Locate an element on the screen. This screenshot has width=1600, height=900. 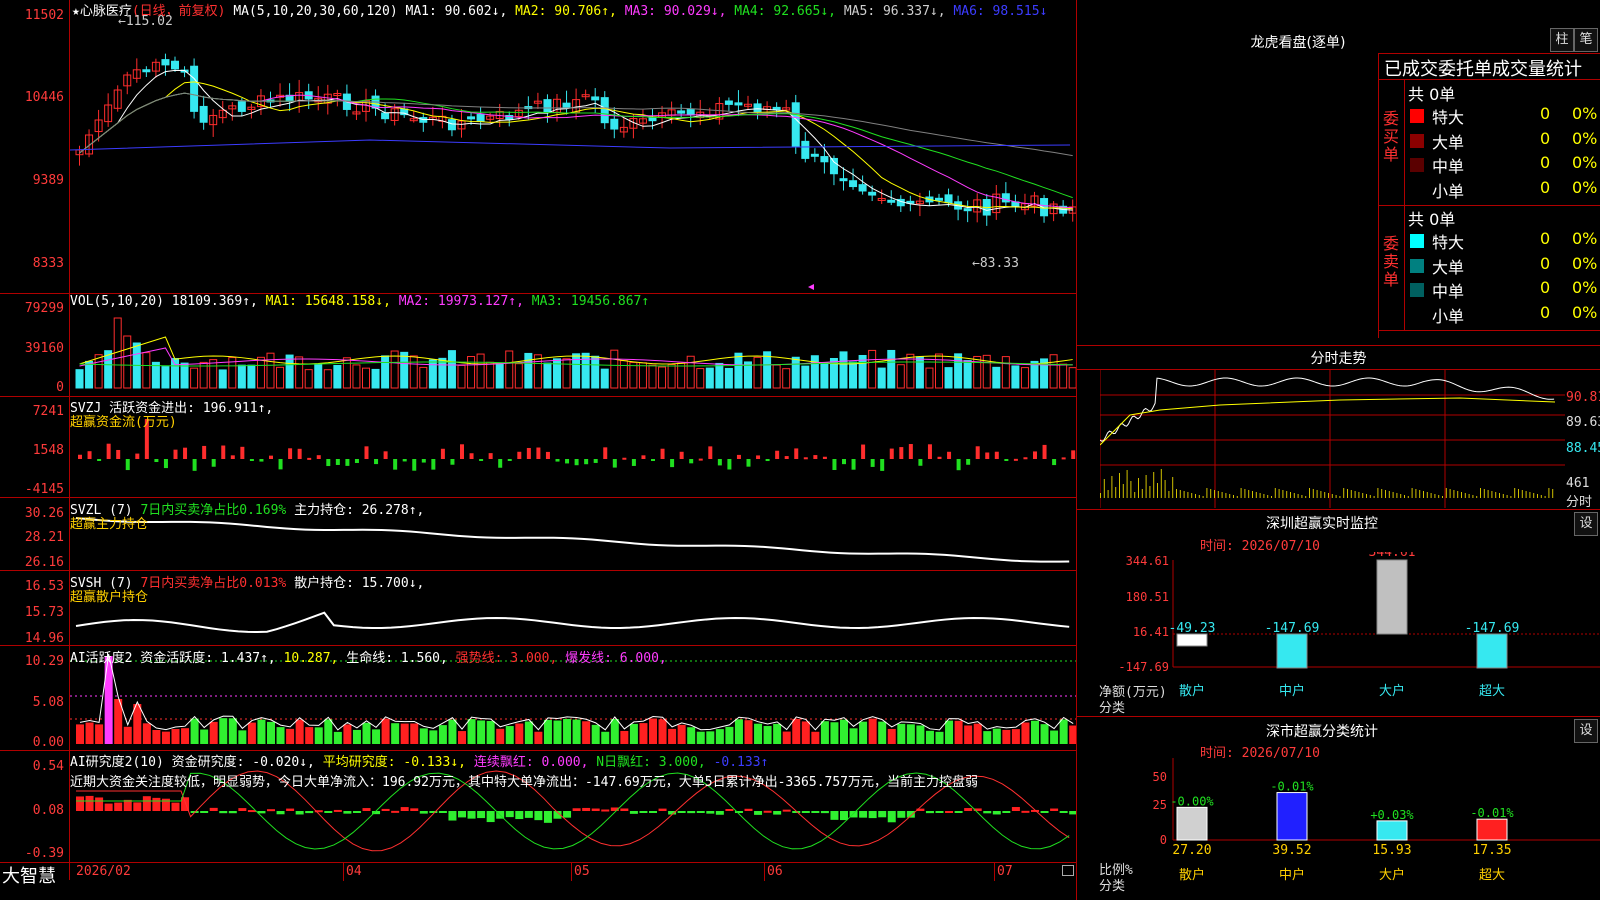
bar-mode-button: 柱 is located at coordinates (1562, 40).